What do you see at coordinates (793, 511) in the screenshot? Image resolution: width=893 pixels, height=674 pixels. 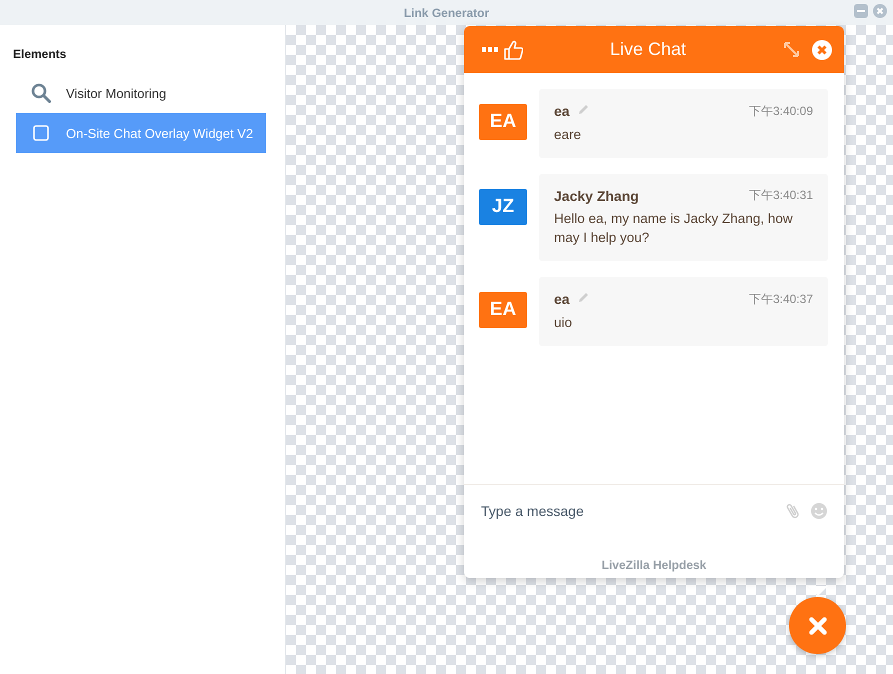 I see `paperclip-icon` at bounding box center [793, 511].